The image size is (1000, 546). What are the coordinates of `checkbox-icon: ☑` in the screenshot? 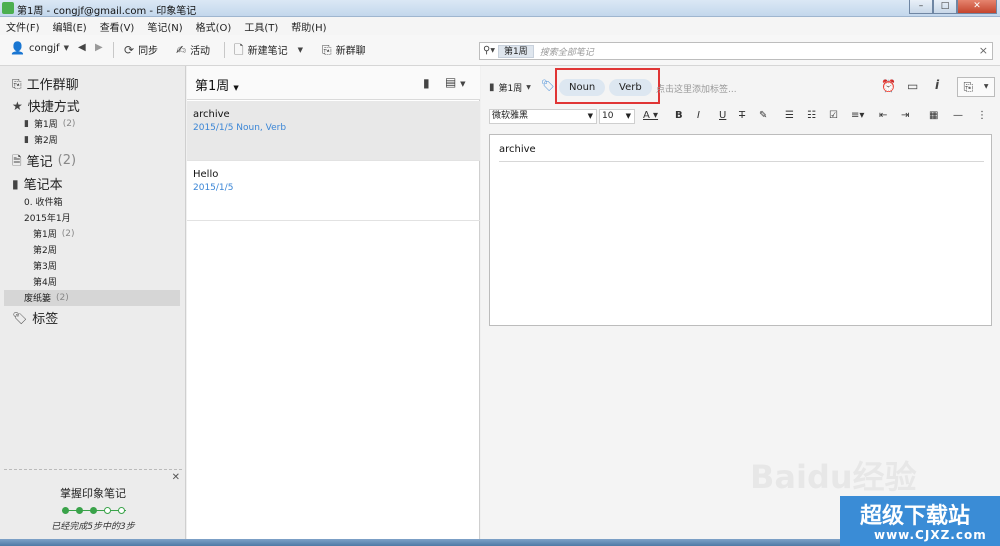 It's located at (833, 115).